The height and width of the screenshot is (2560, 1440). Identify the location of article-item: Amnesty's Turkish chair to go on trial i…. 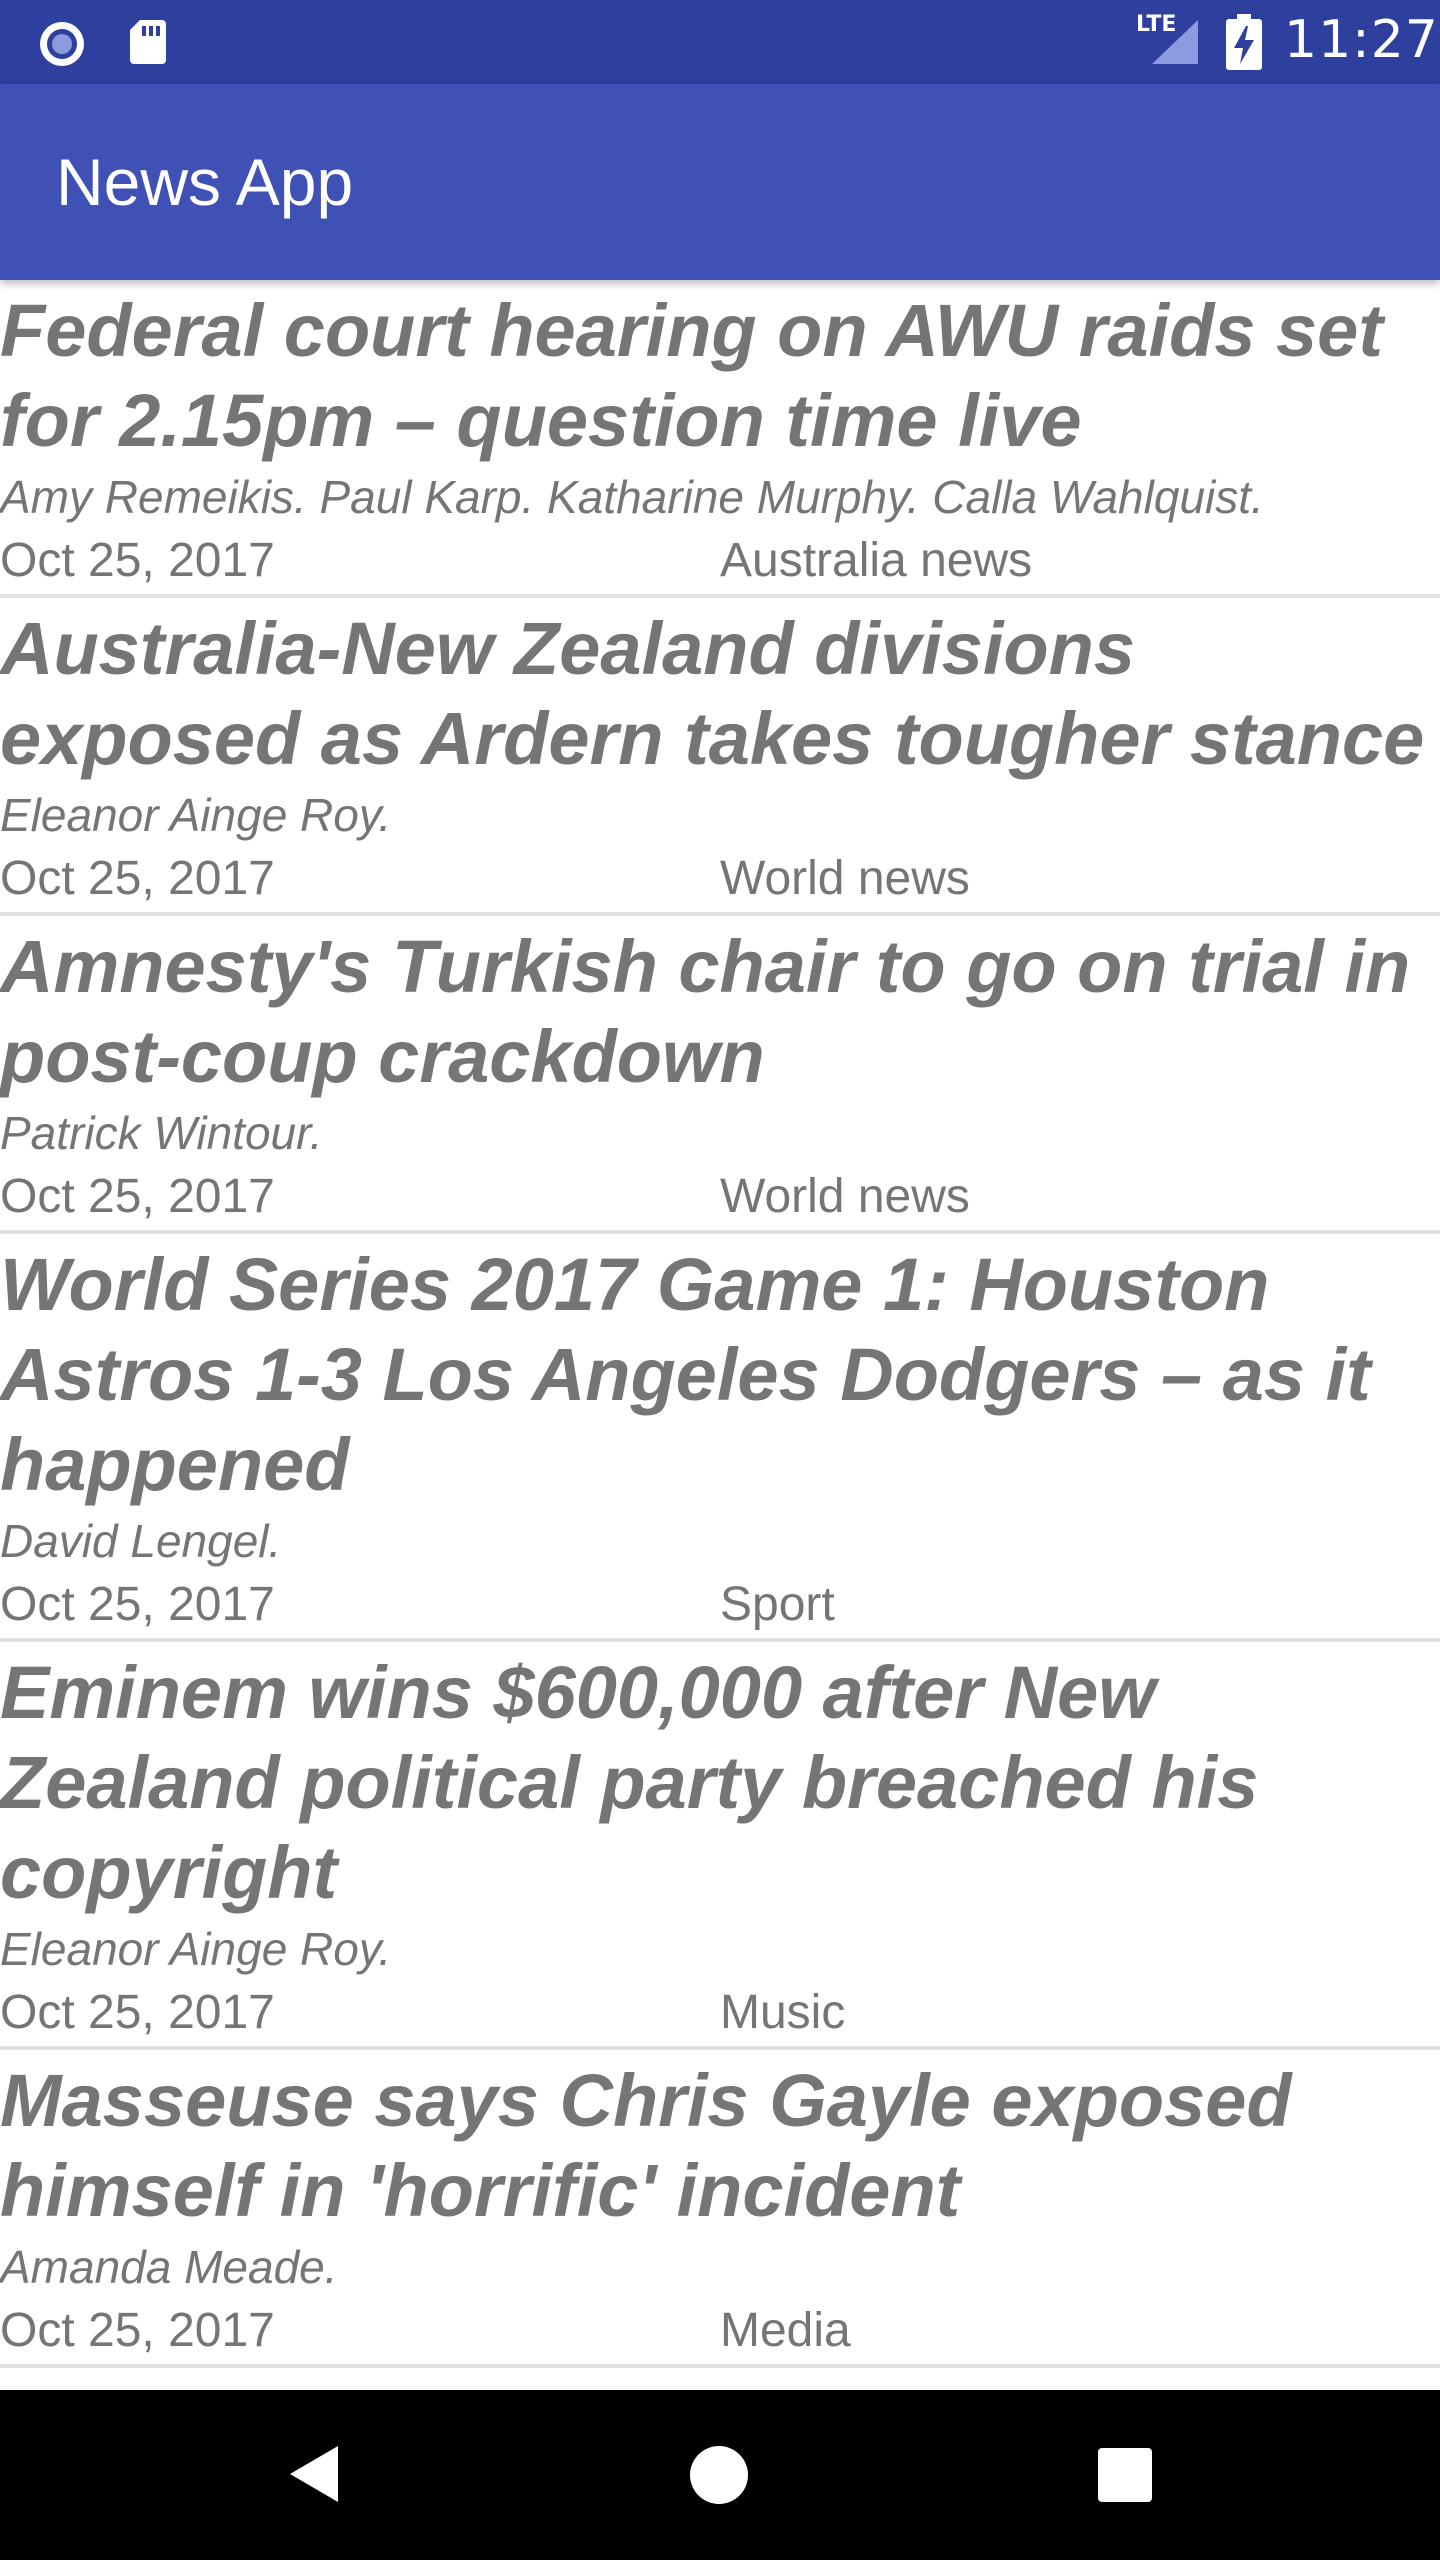
(720, 1075).